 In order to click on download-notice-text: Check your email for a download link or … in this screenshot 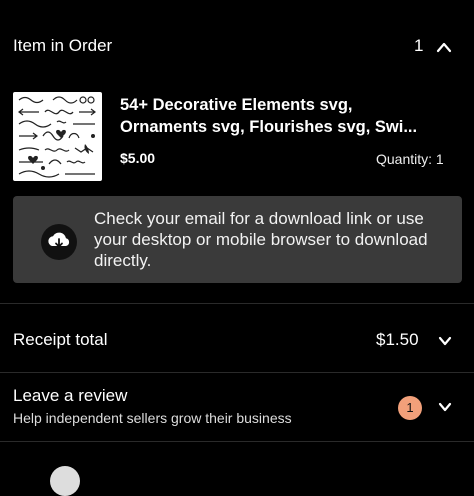, I will do `click(261, 239)`.